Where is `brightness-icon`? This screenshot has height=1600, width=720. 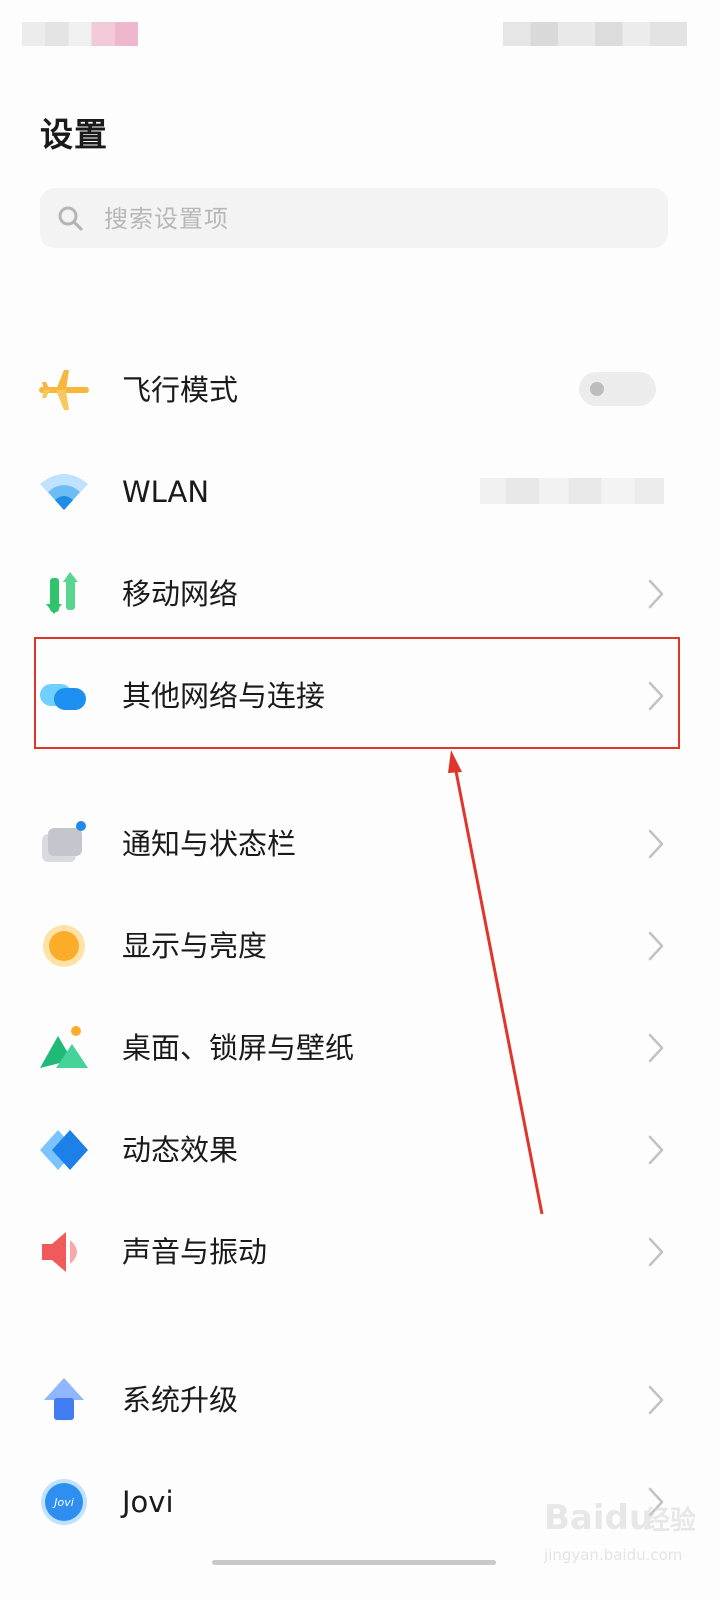
brightness-icon is located at coordinates (64, 946).